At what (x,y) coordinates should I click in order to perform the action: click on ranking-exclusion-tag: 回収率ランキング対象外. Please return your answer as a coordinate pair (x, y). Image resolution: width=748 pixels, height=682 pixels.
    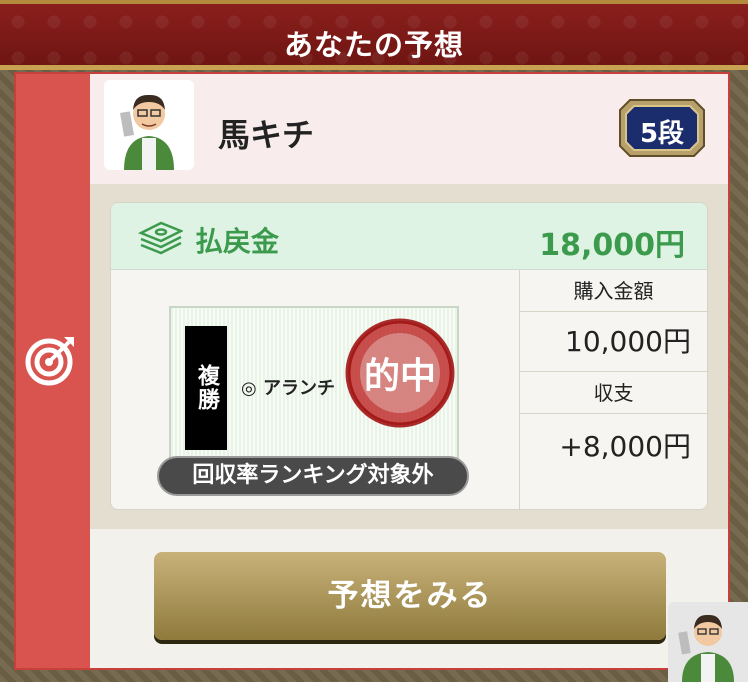
    Looking at the image, I should click on (313, 476).